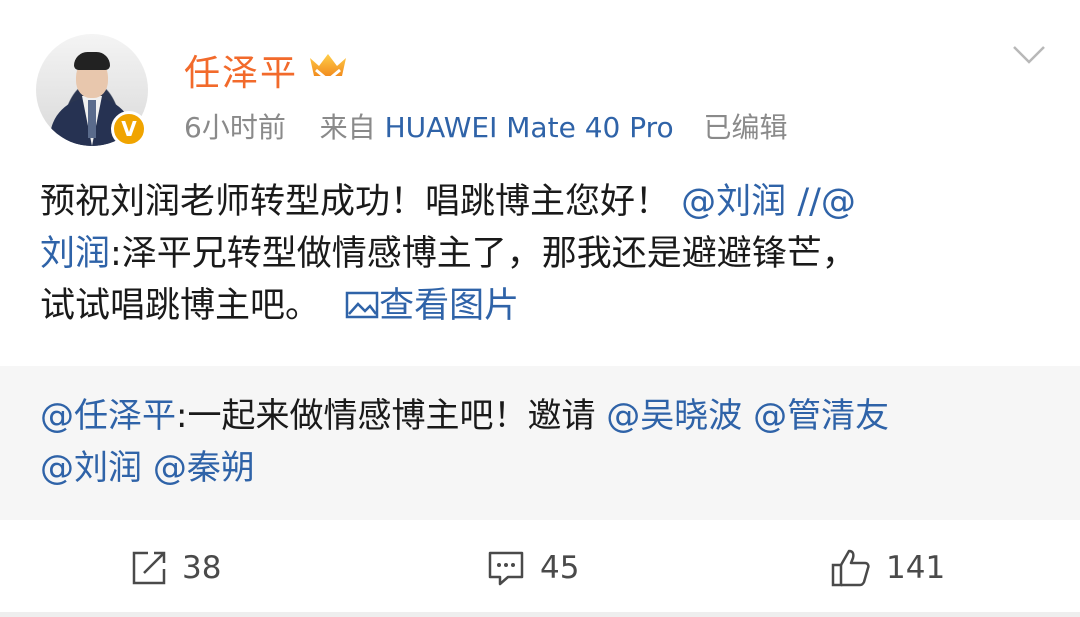  What do you see at coordinates (235, 127) in the screenshot?
I see `post-time: 6小时前` at bounding box center [235, 127].